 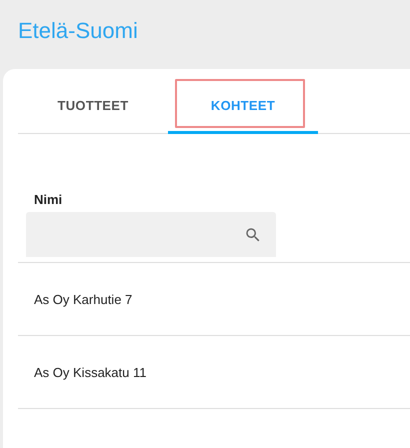 I want to click on table-cell: As Oy Kissakatu 11, so click(x=90, y=372).